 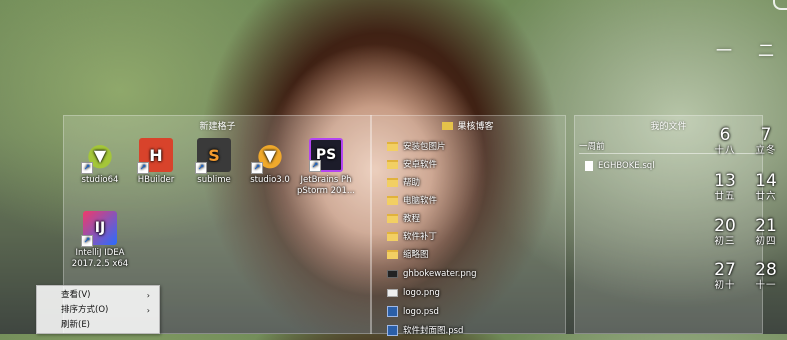 I want to click on calendar-lunar-label: 十一, so click(x=766, y=285).